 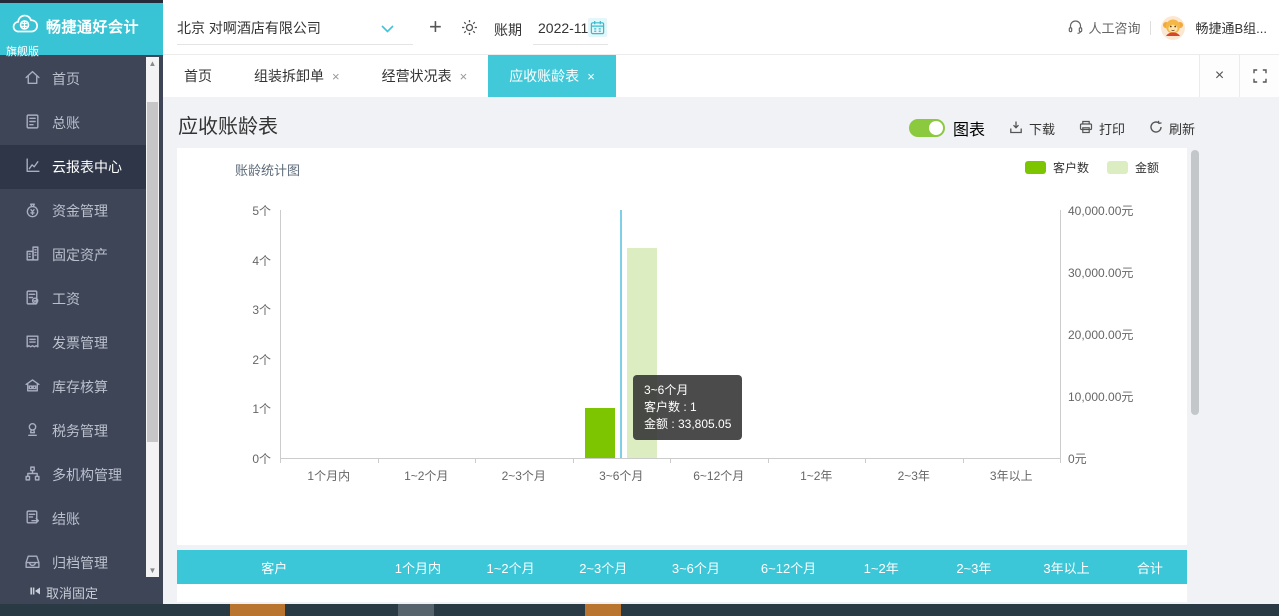 I want to click on sidebar-item-固定资产: 固定资产, so click(x=73, y=255).